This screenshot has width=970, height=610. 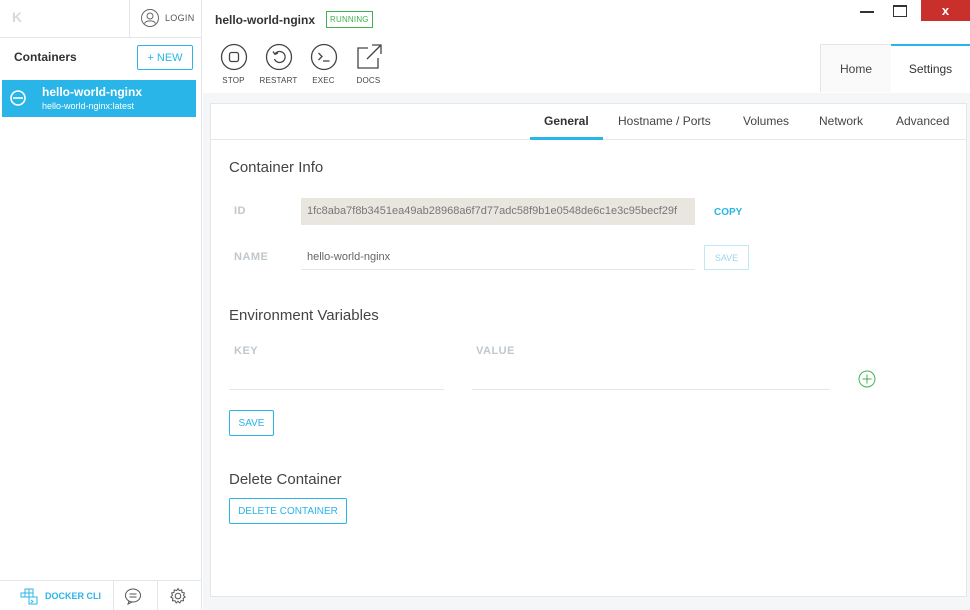 I want to click on container-status-icon, so click(x=18, y=98).